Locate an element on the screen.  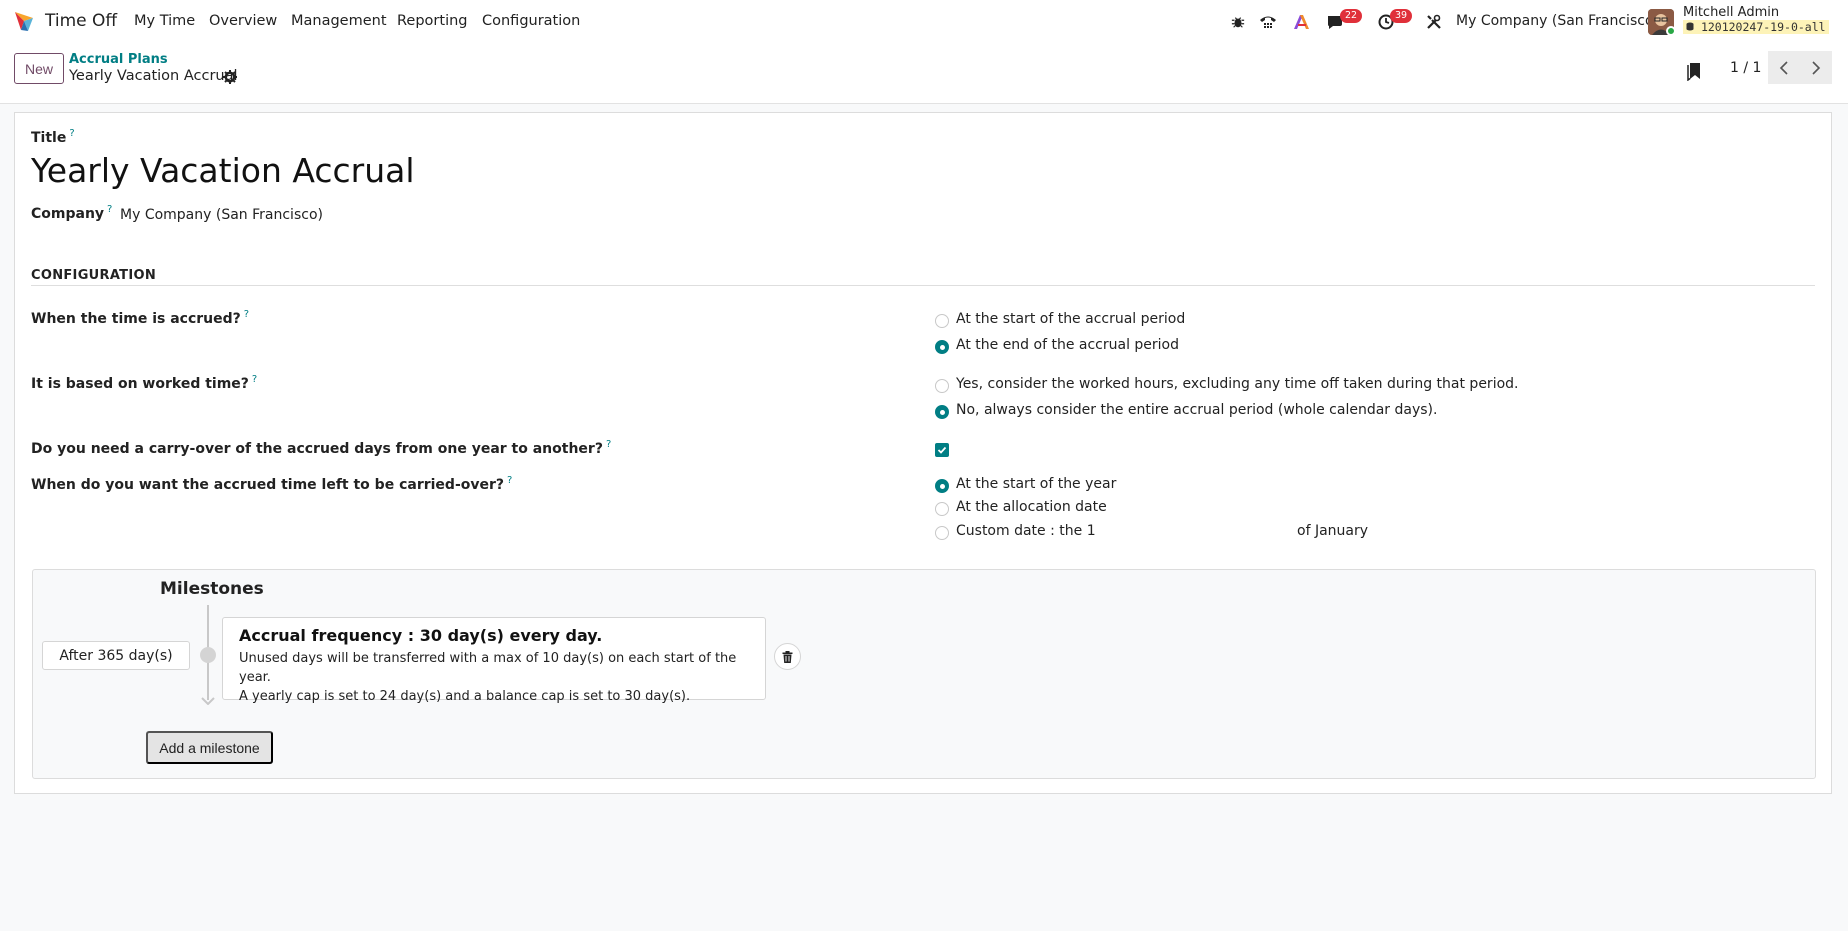
chevron-left-icon is located at coordinates (1783, 67).